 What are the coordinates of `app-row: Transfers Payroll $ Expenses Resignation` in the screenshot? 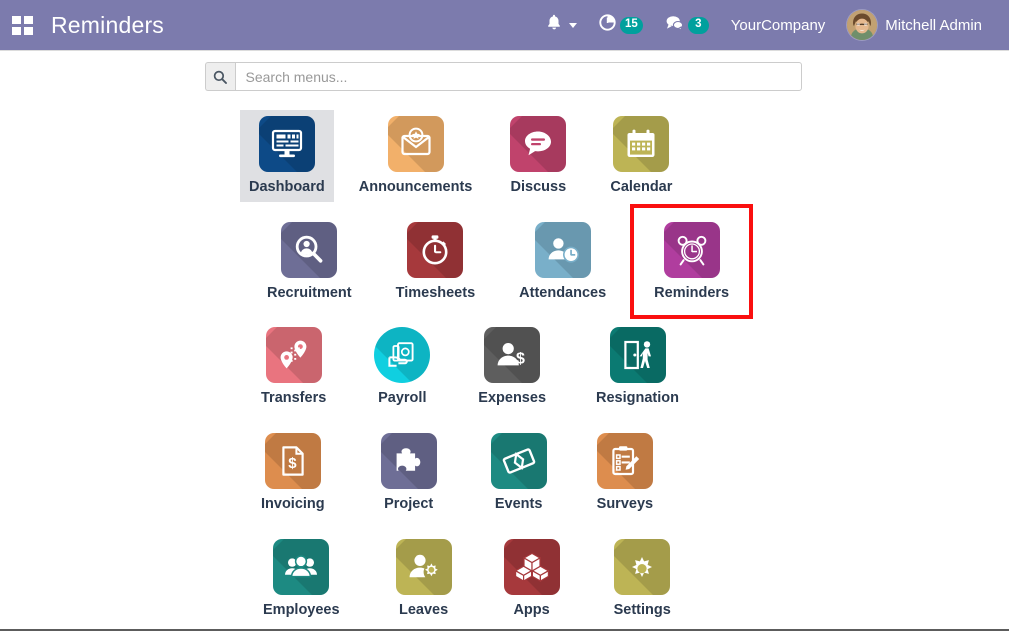 It's located at (493, 367).